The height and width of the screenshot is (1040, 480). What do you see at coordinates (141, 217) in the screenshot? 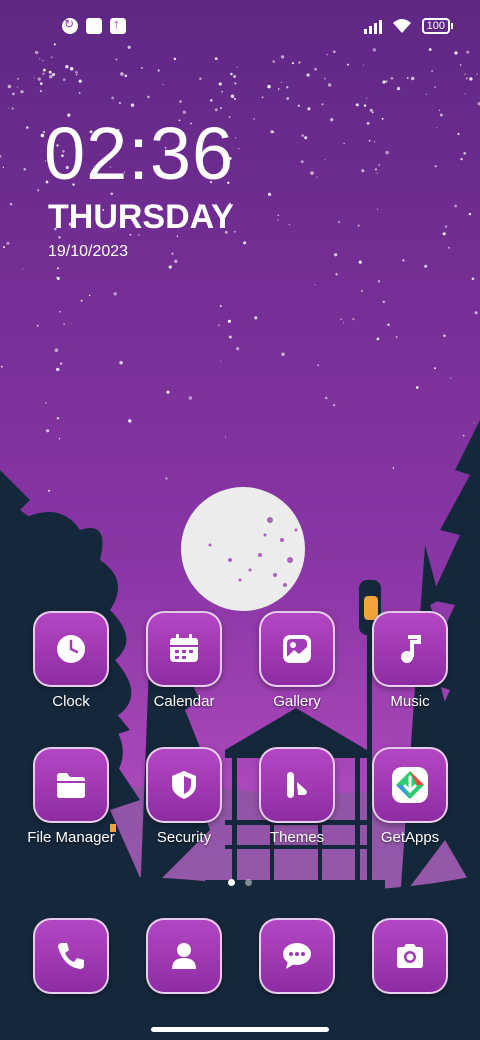
I see `clock-day: THURSDAY` at bounding box center [141, 217].